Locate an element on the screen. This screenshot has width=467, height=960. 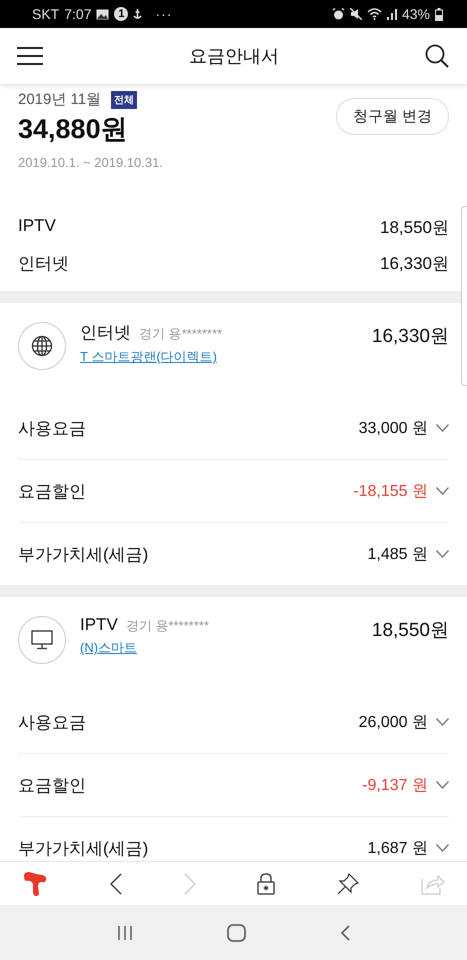
billing-period: 2019.10.1. ~ 2019.10.31. is located at coordinates (90, 162).